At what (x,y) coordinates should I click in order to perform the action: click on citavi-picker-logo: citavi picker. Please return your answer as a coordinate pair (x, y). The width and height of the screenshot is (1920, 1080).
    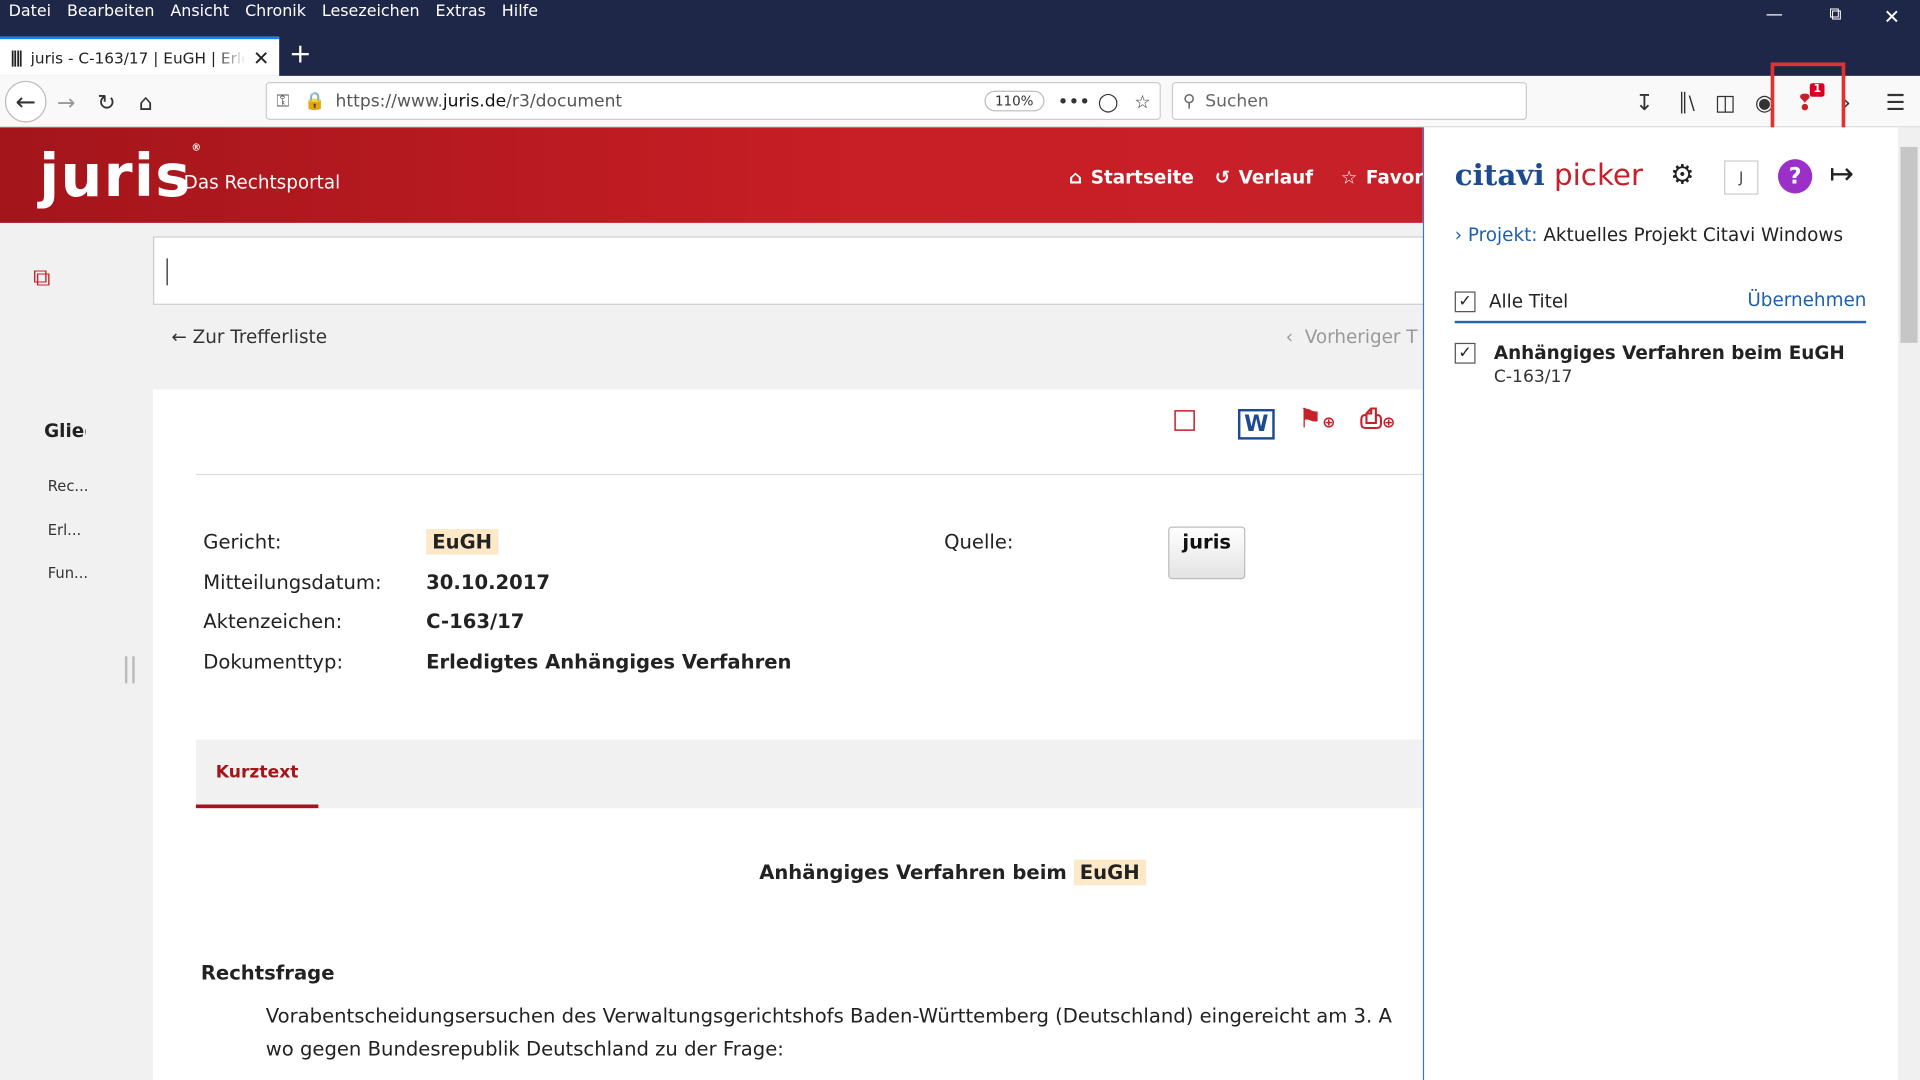
    Looking at the image, I should click on (1549, 174).